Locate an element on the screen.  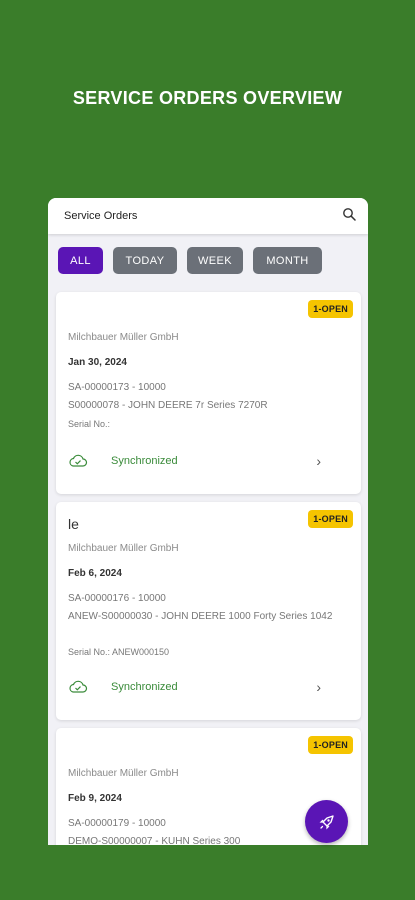
filter-month-button: MONTH is located at coordinates (287, 260).